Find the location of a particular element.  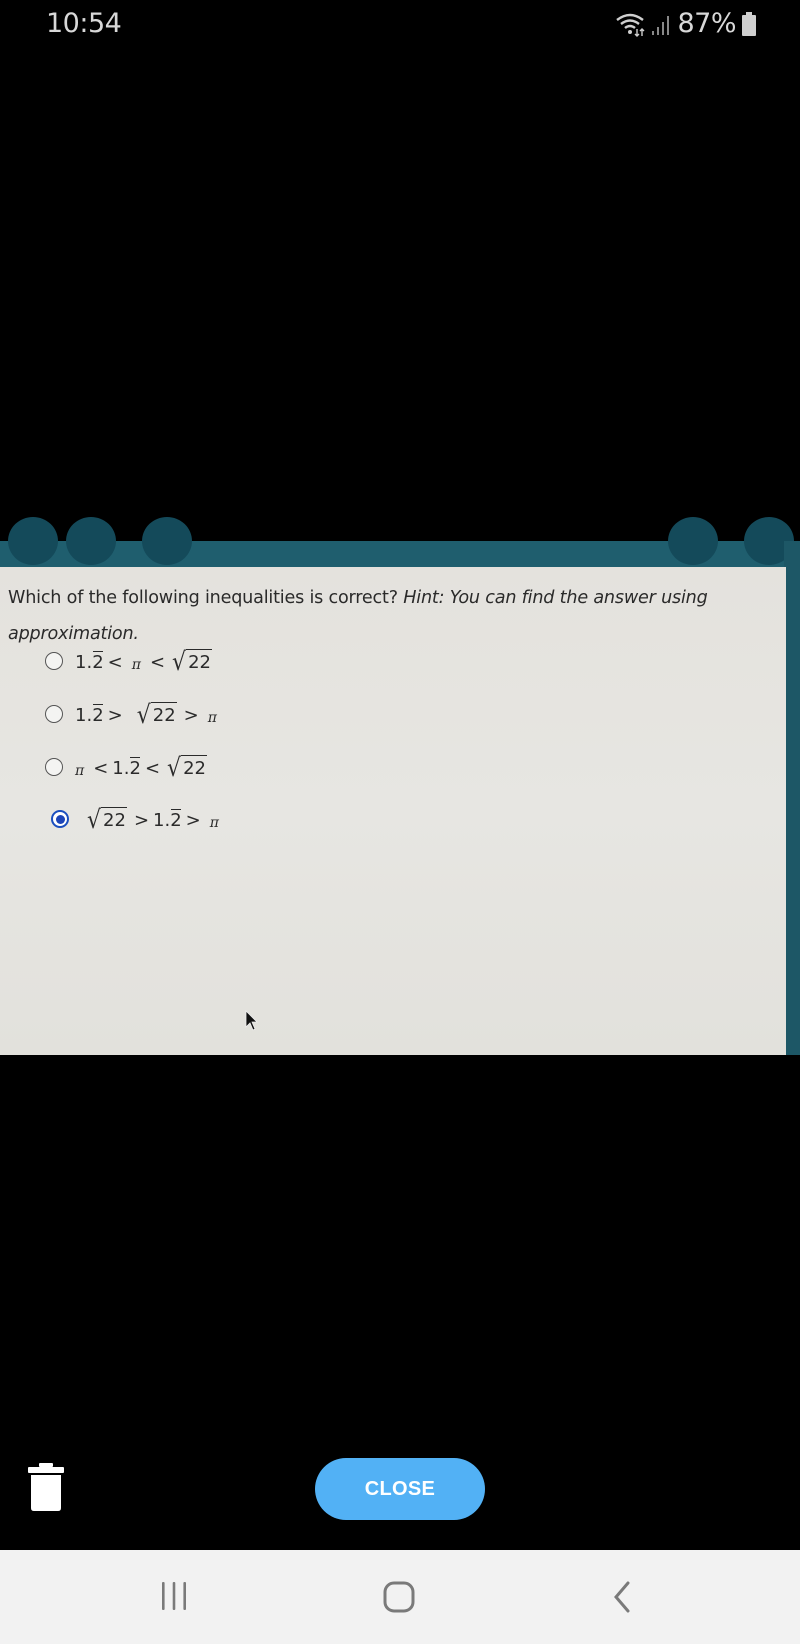

radio-button-selected is located at coordinates (60, 819).